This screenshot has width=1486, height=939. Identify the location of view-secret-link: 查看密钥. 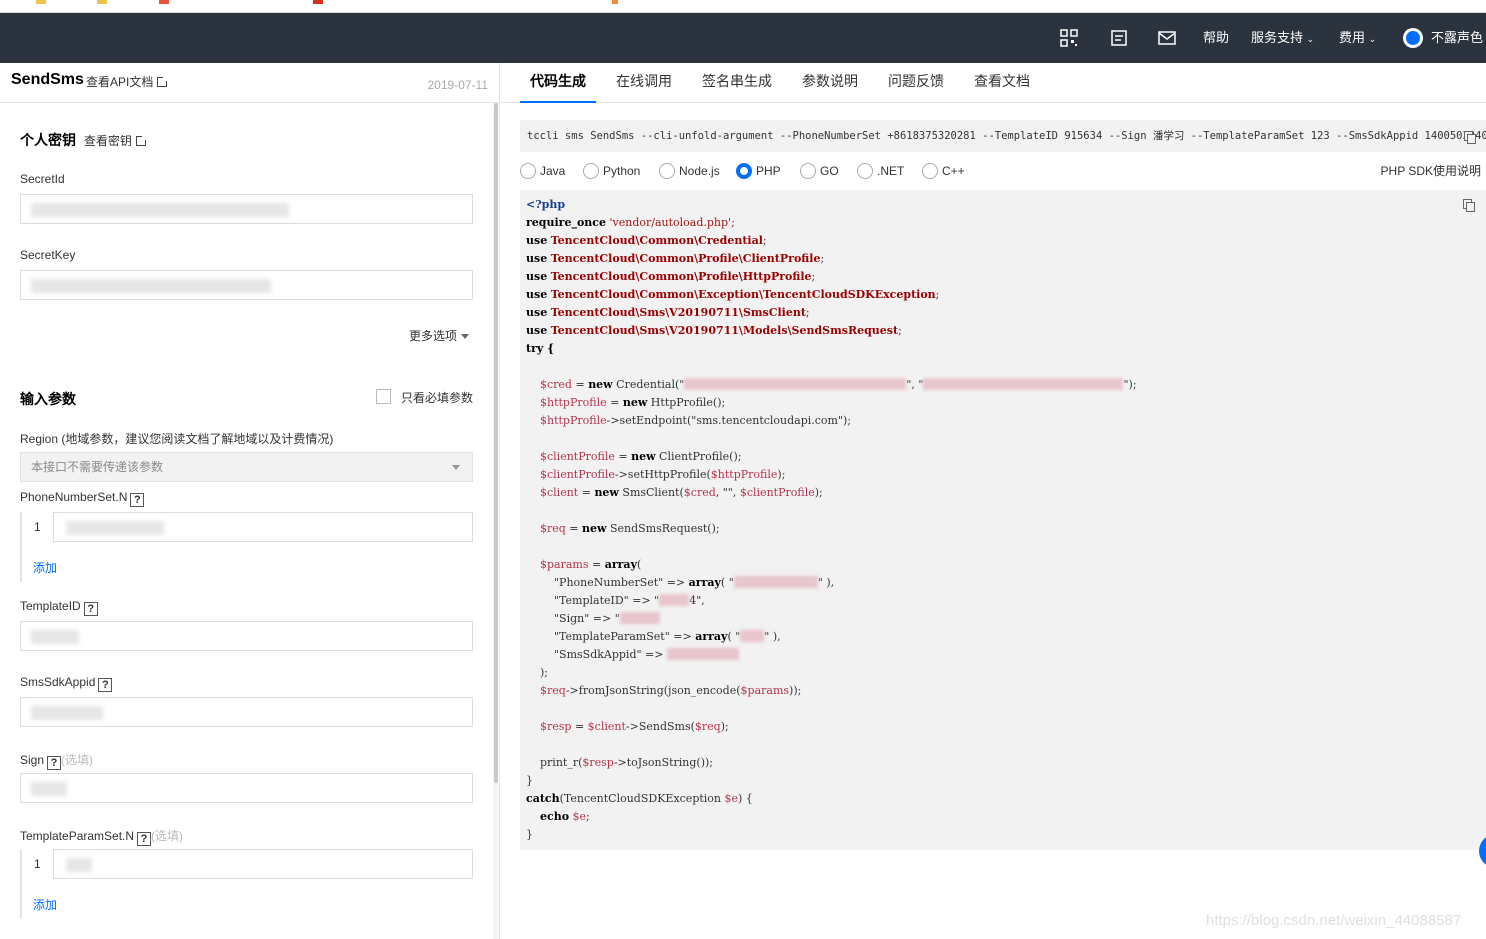
(115, 141).